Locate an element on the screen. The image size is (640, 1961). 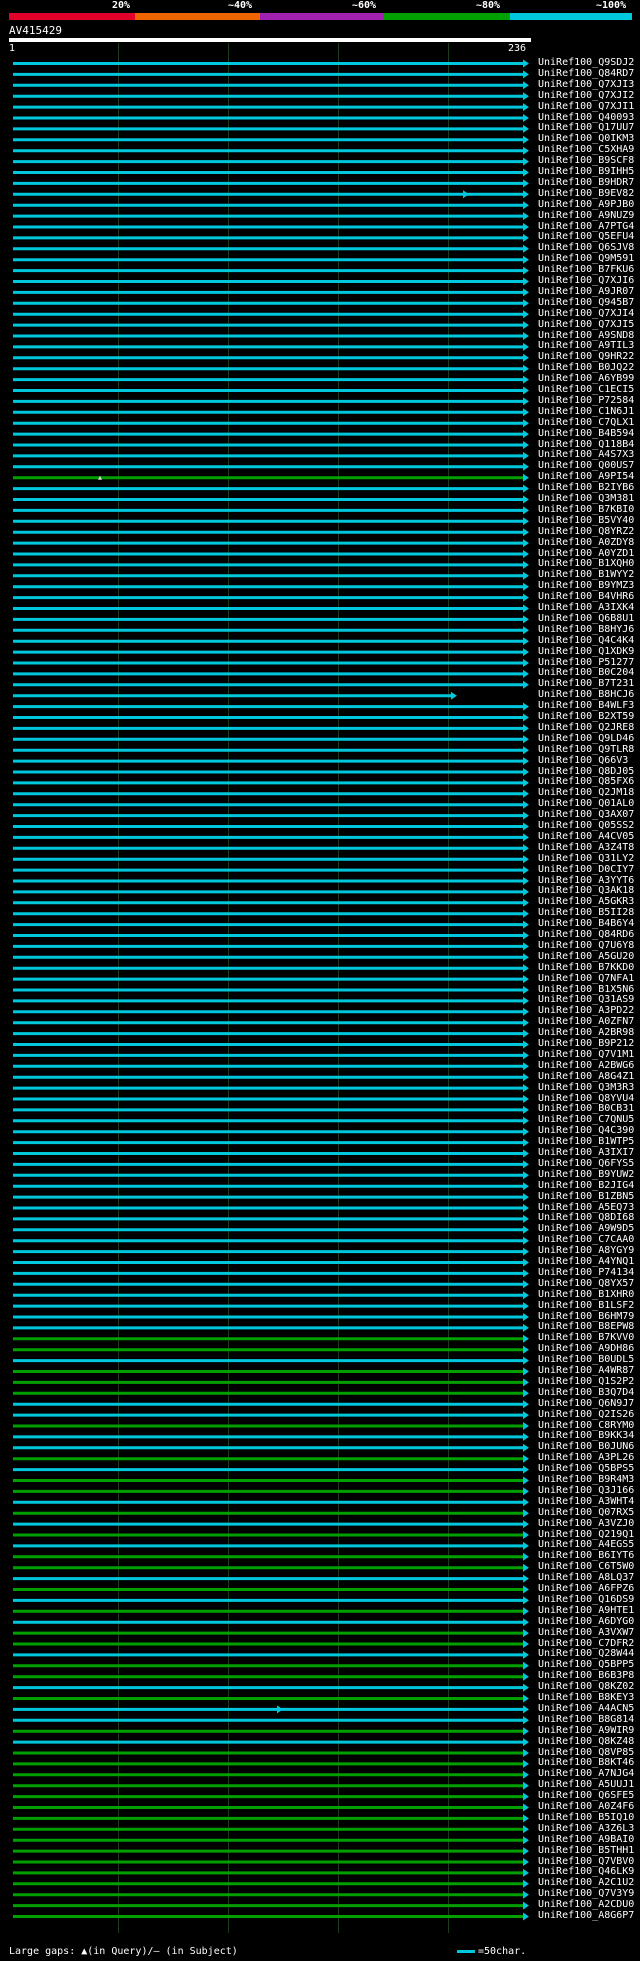
hit-label: UniRef100_A0ZDY8 is located at coordinates (586, 543).